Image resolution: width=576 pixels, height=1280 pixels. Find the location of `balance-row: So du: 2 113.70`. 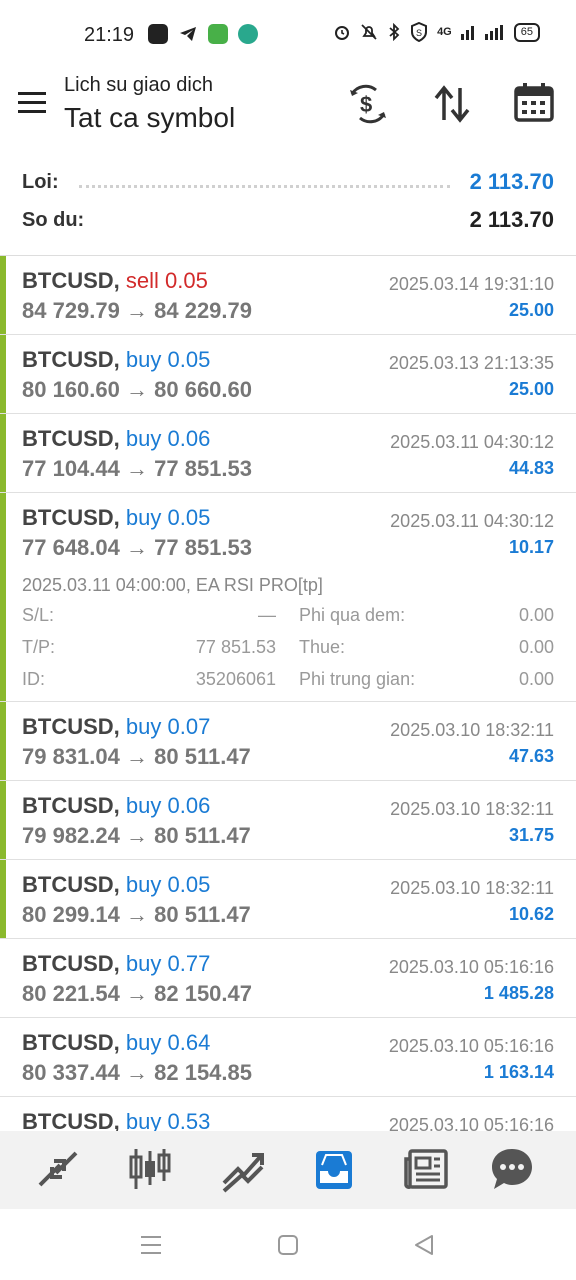

balance-row: So du: 2 113.70 is located at coordinates (288, 220).